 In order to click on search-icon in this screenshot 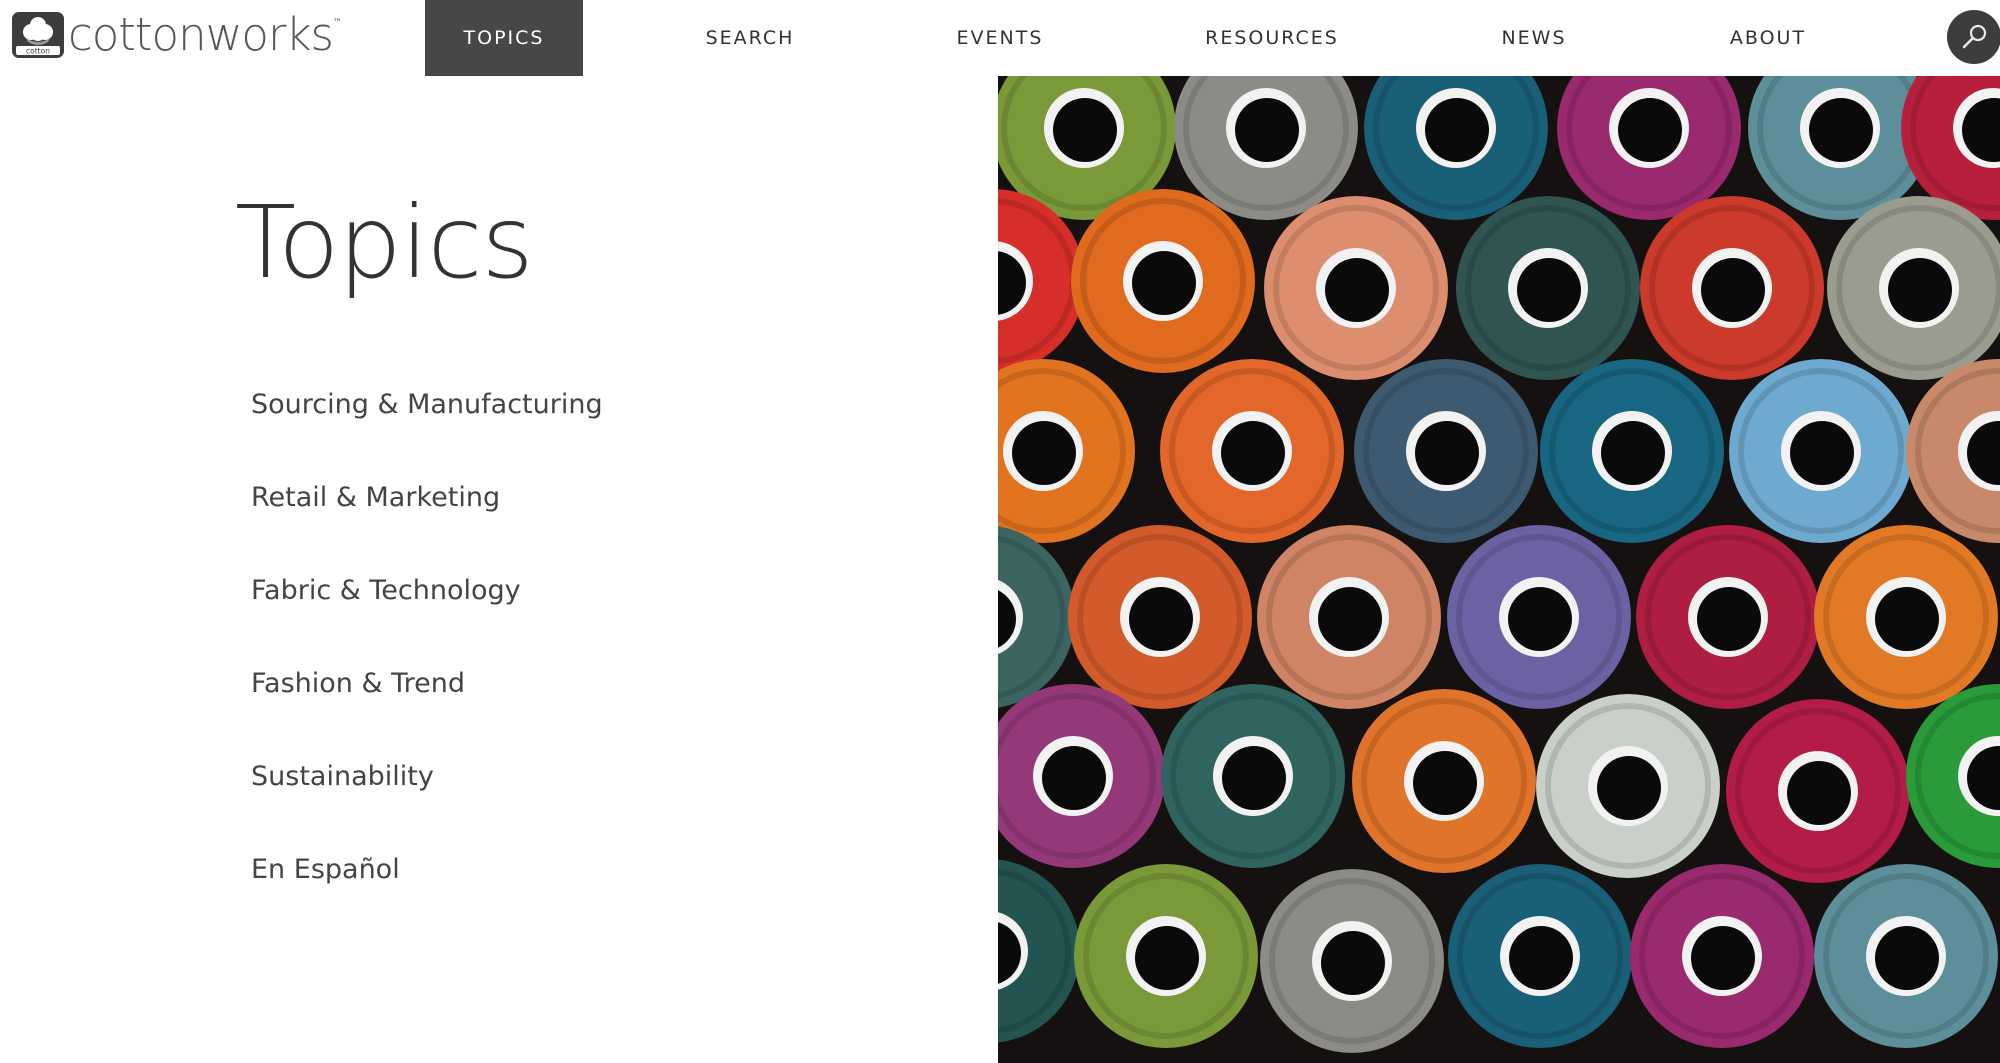, I will do `click(1974, 36)`.